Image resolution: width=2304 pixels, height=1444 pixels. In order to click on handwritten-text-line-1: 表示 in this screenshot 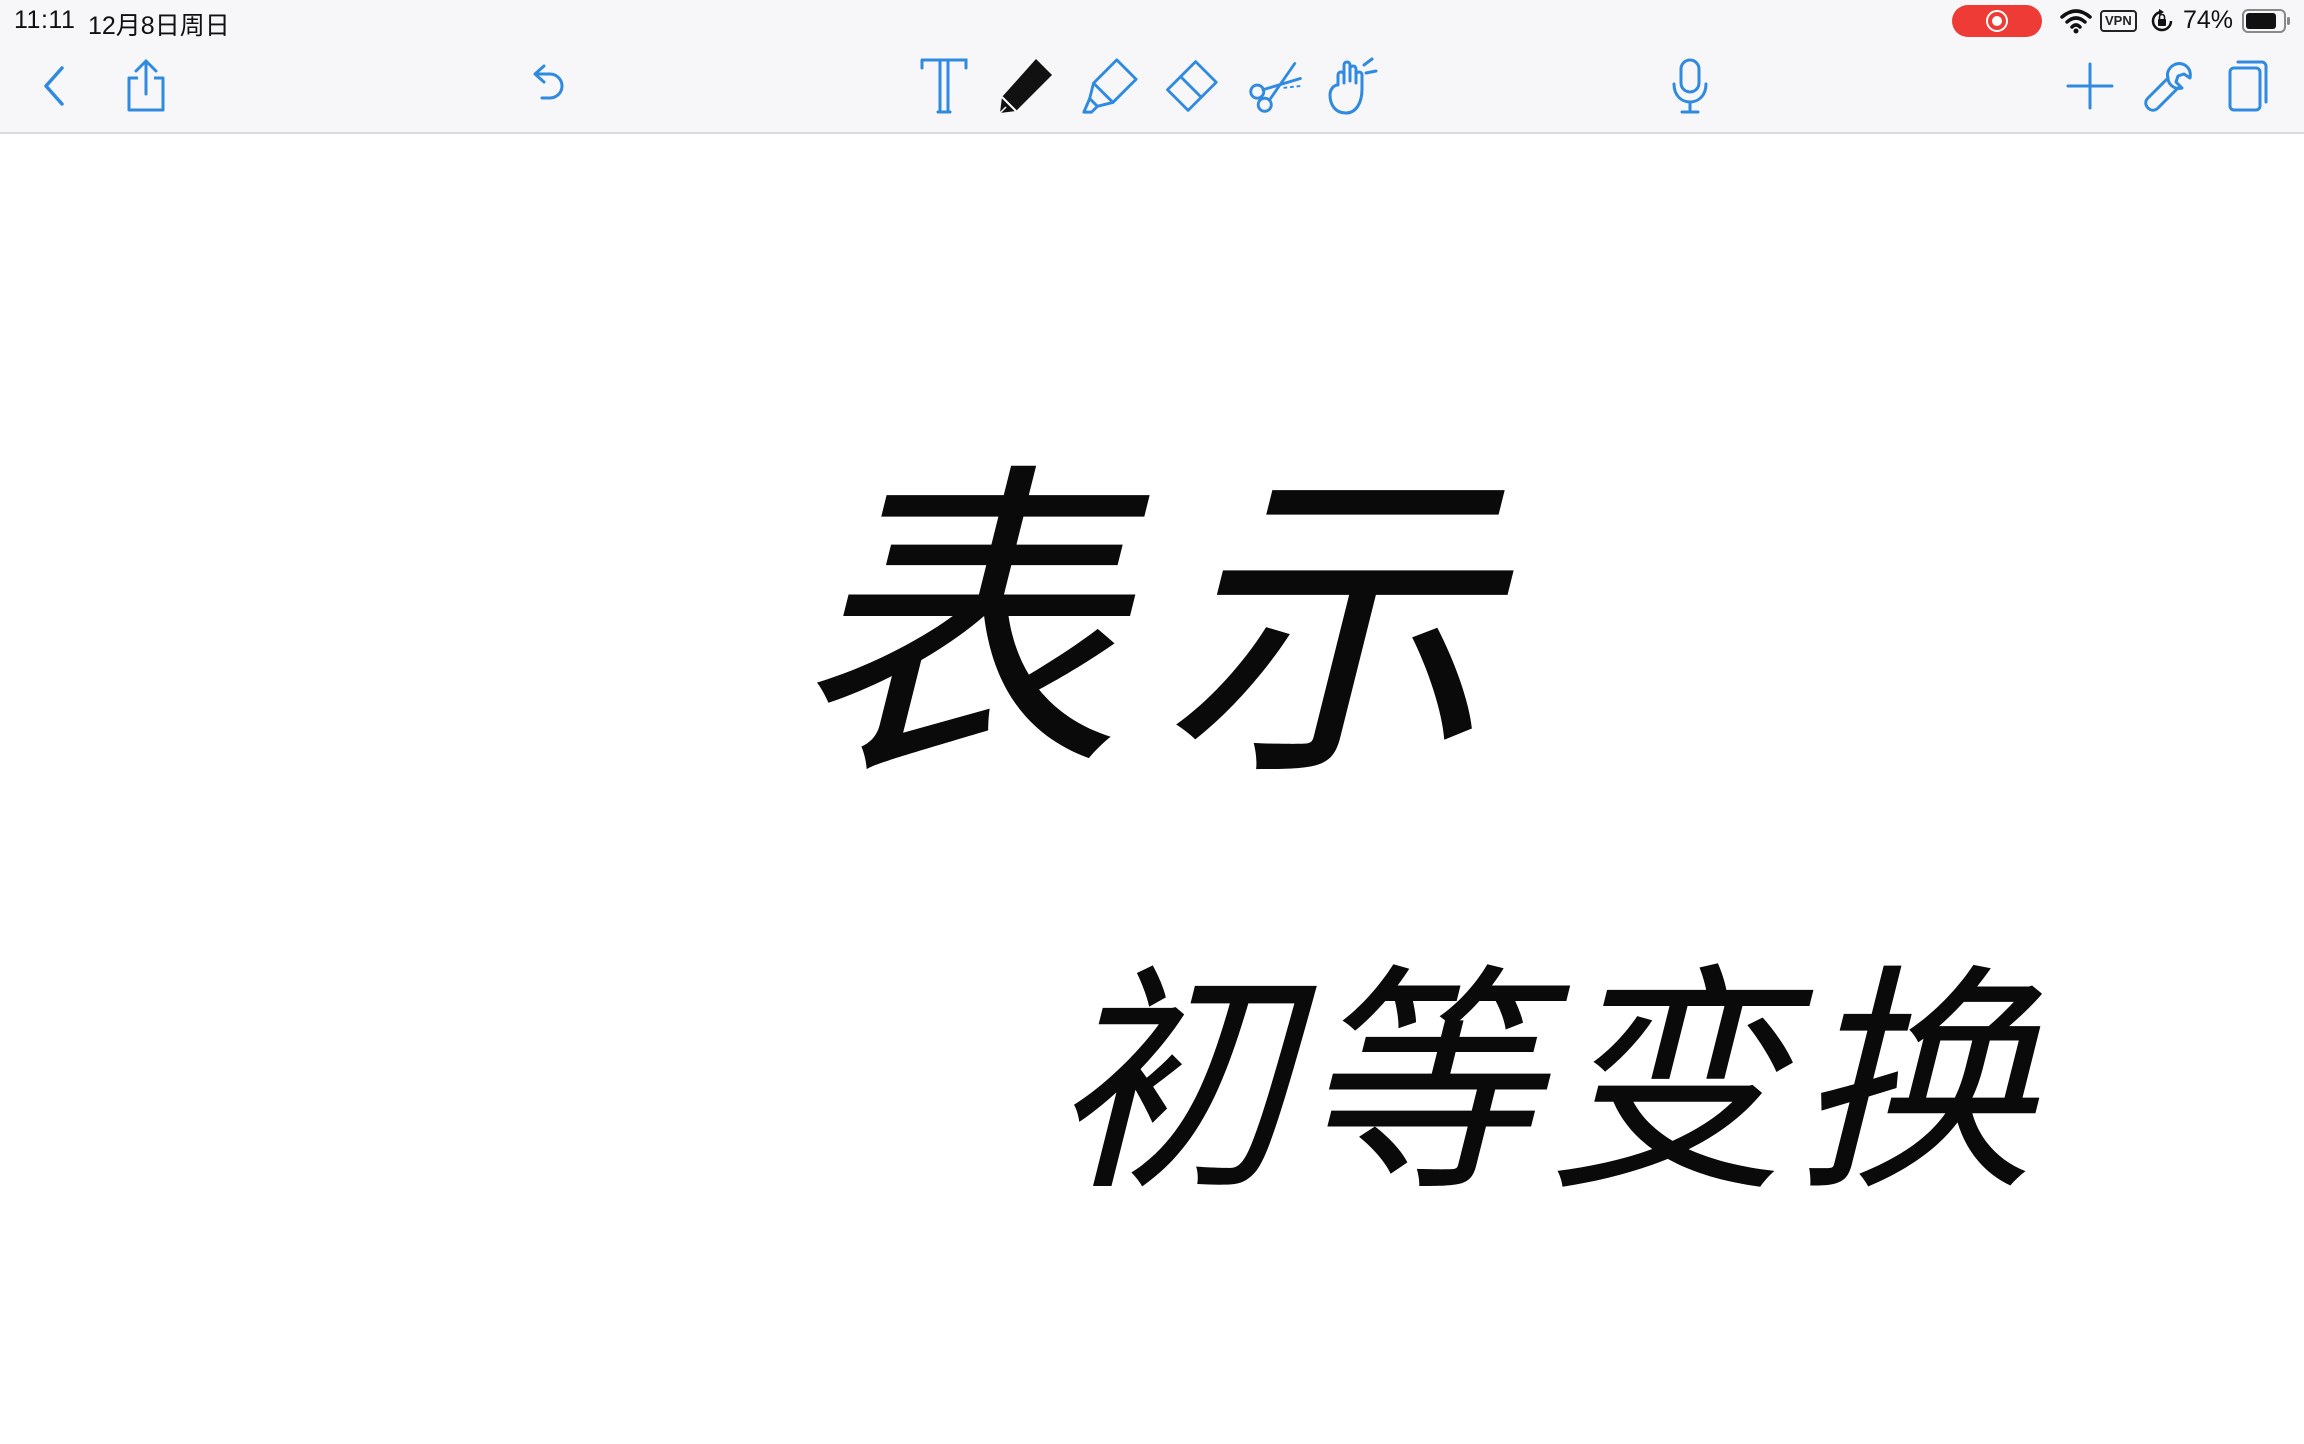, I will do `click(1160, 629)`.